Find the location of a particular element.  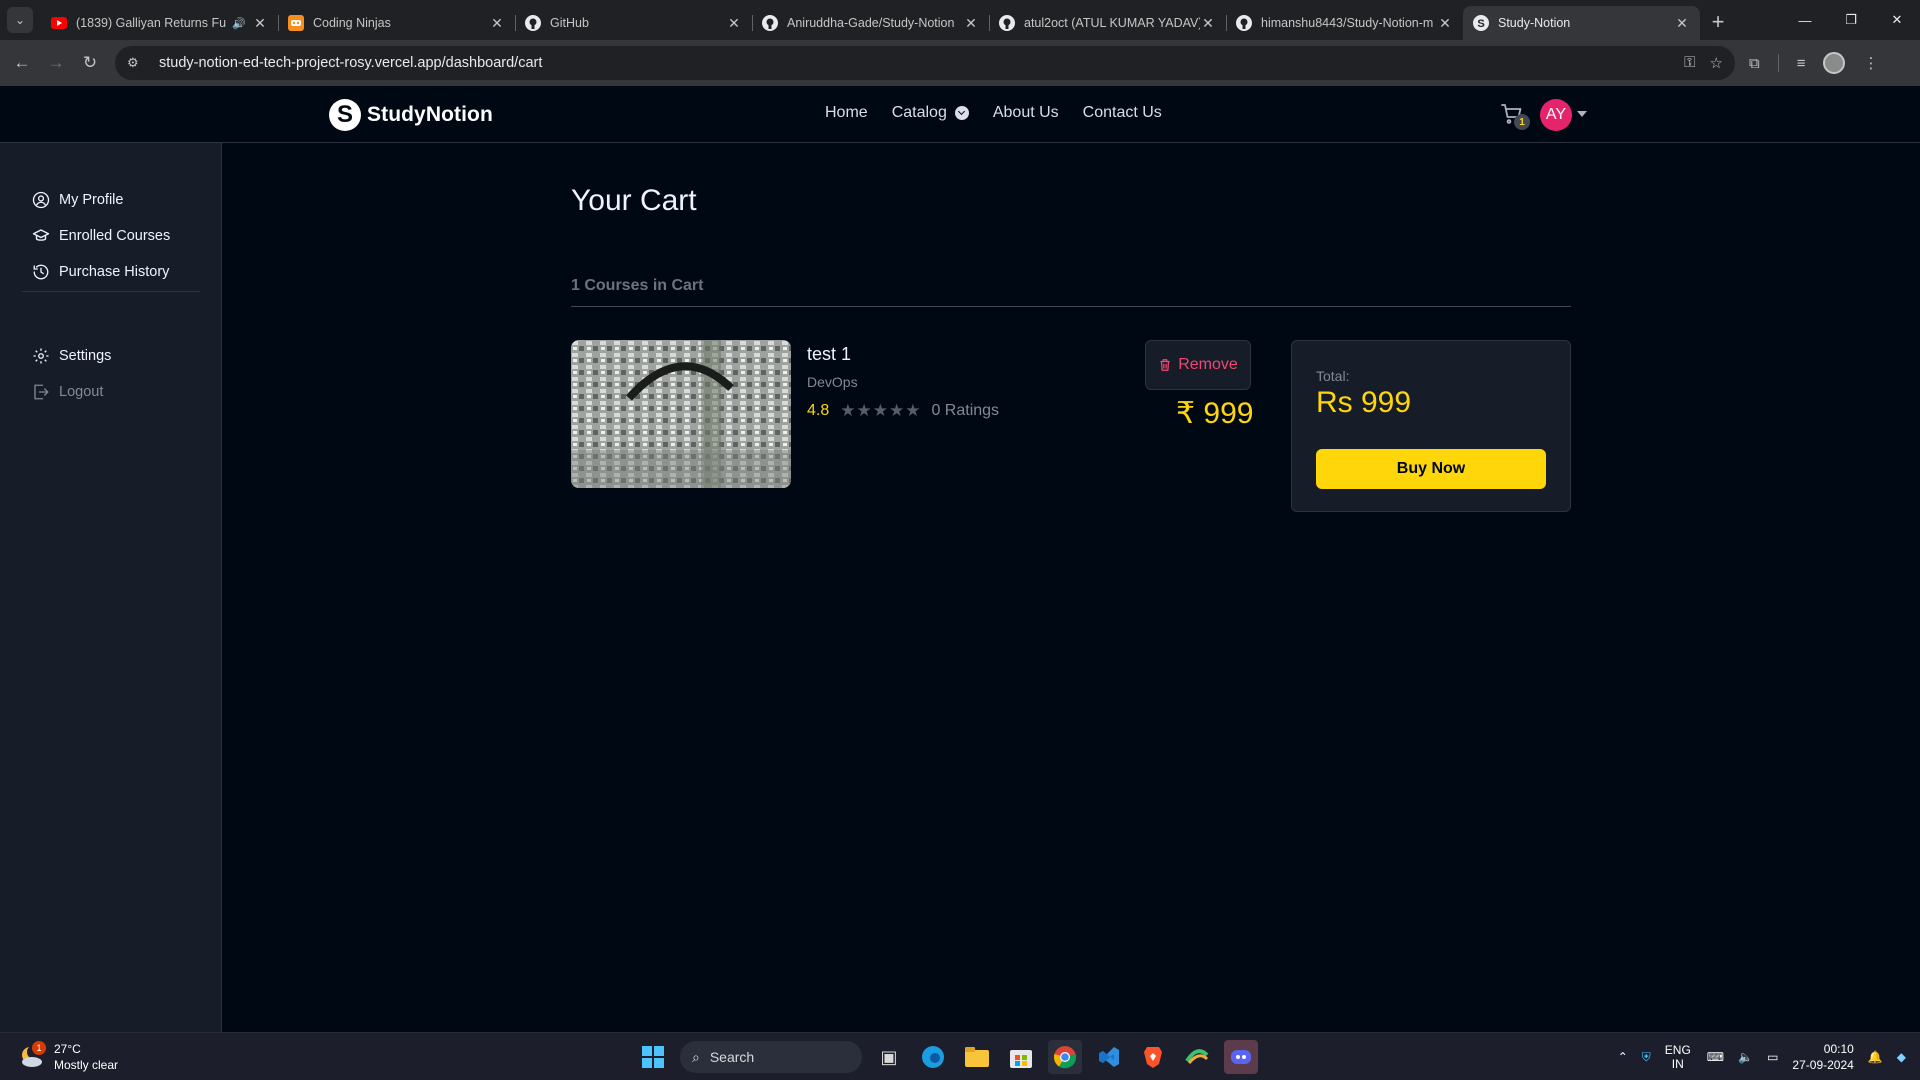

cart-button: 1 is located at coordinates (1515, 116).